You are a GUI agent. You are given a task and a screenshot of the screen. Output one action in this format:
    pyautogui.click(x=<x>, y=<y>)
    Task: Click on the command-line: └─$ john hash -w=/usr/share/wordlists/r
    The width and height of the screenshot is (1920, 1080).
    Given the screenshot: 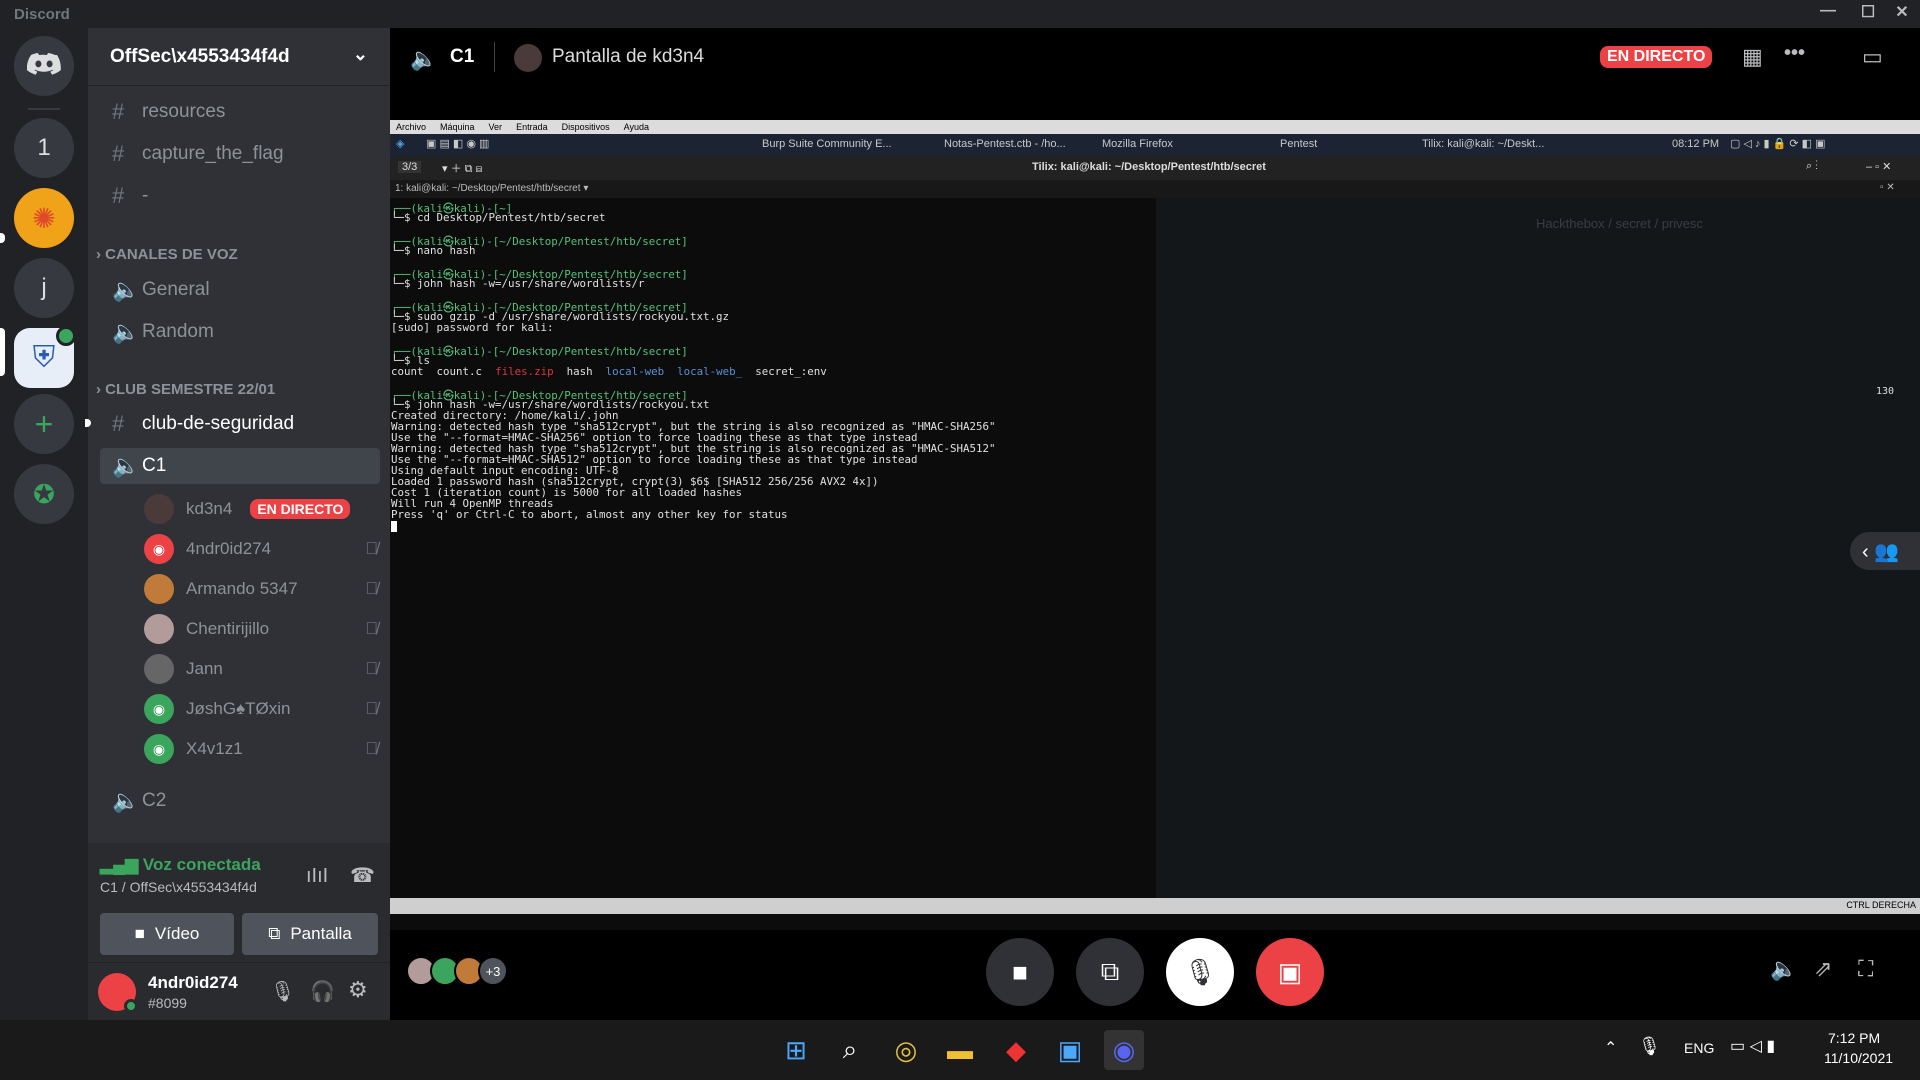 What is the action you would take?
    pyautogui.click(x=518, y=283)
    